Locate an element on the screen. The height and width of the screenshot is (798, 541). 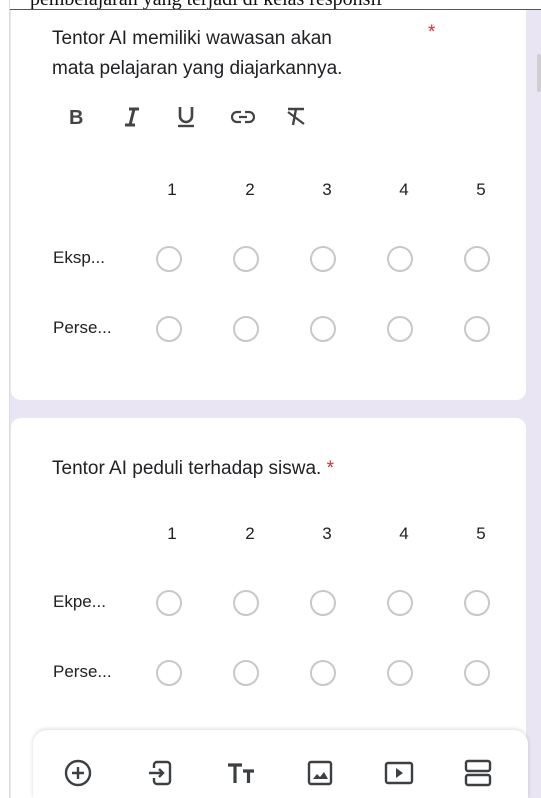
question-2-title: Tentor AI peduli terhadap siswa. * is located at coordinates (193, 469).